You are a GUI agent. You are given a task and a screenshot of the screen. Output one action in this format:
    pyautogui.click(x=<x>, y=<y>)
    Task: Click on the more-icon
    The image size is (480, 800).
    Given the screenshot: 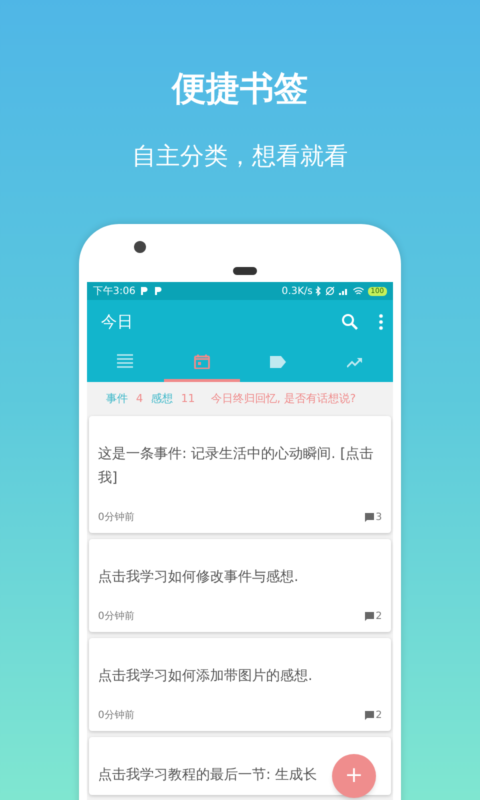 What is the action you would take?
    pyautogui.click(x=381, y=322)
    